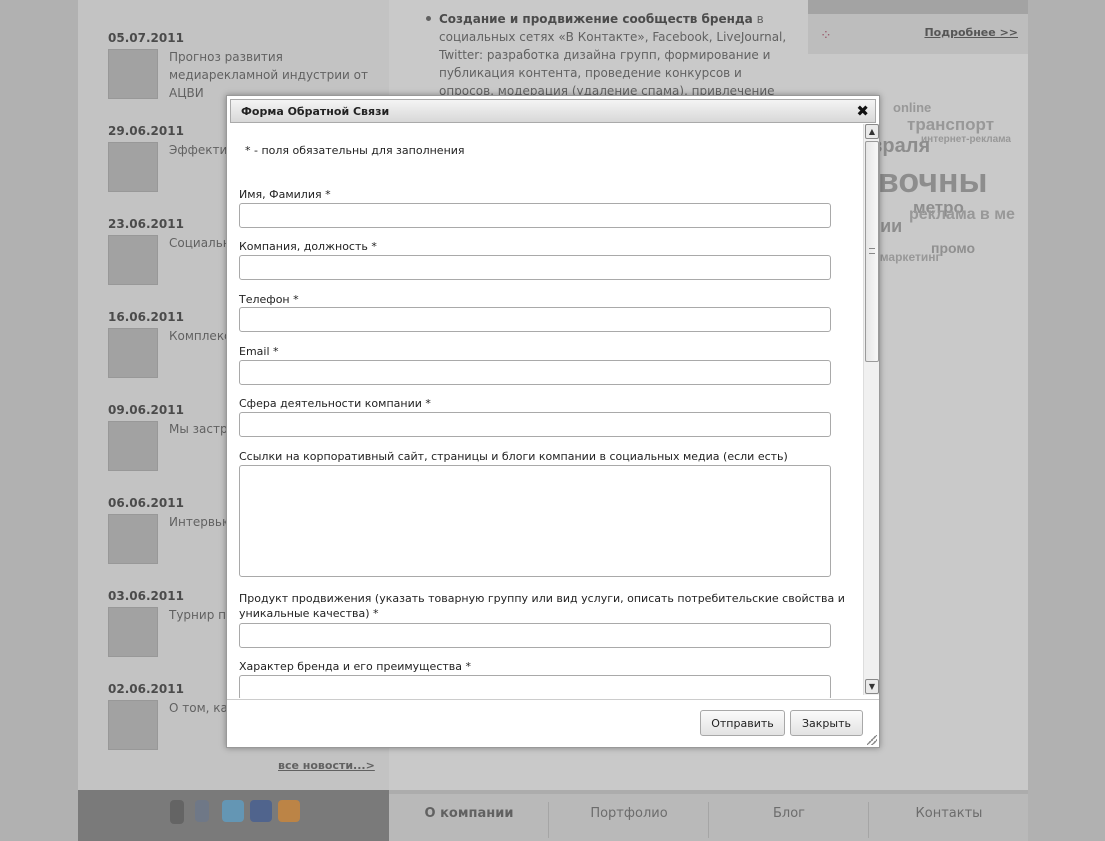 The width and height of the screenshot is (1105, 841). What do you see at coordinates (259, 351) in the screenshot?
I see `email-label: Email *` at bounding box center [259, 351].